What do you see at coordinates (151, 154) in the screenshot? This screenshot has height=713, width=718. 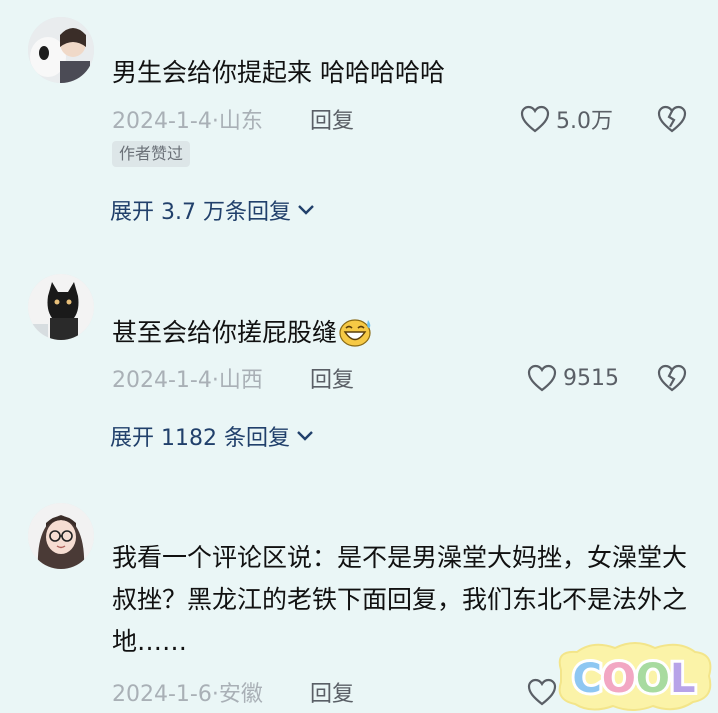 I see `author-liked-badge: 作者赞过` at bounding box center [151, 154].